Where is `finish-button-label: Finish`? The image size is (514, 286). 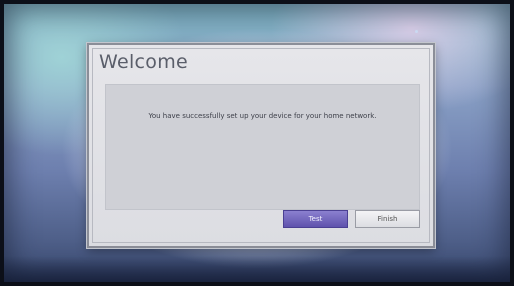 finish-button-label: Finish is located at coordinates (387, 219).